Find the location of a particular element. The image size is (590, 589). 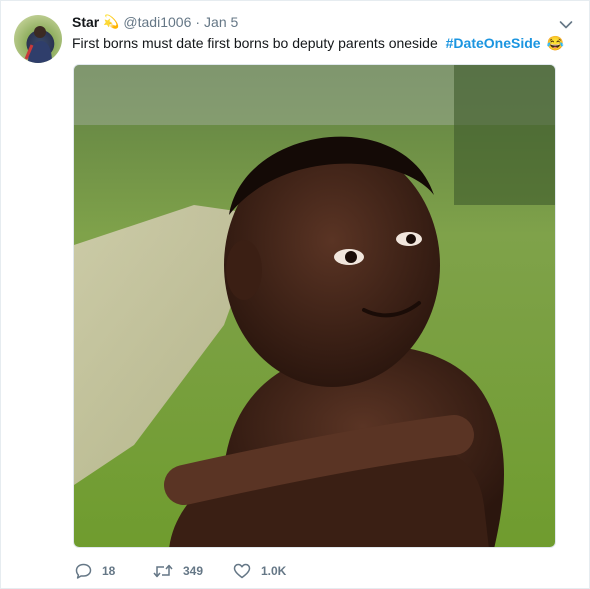

reply-count: 18 is located at coordinates (109, 571).